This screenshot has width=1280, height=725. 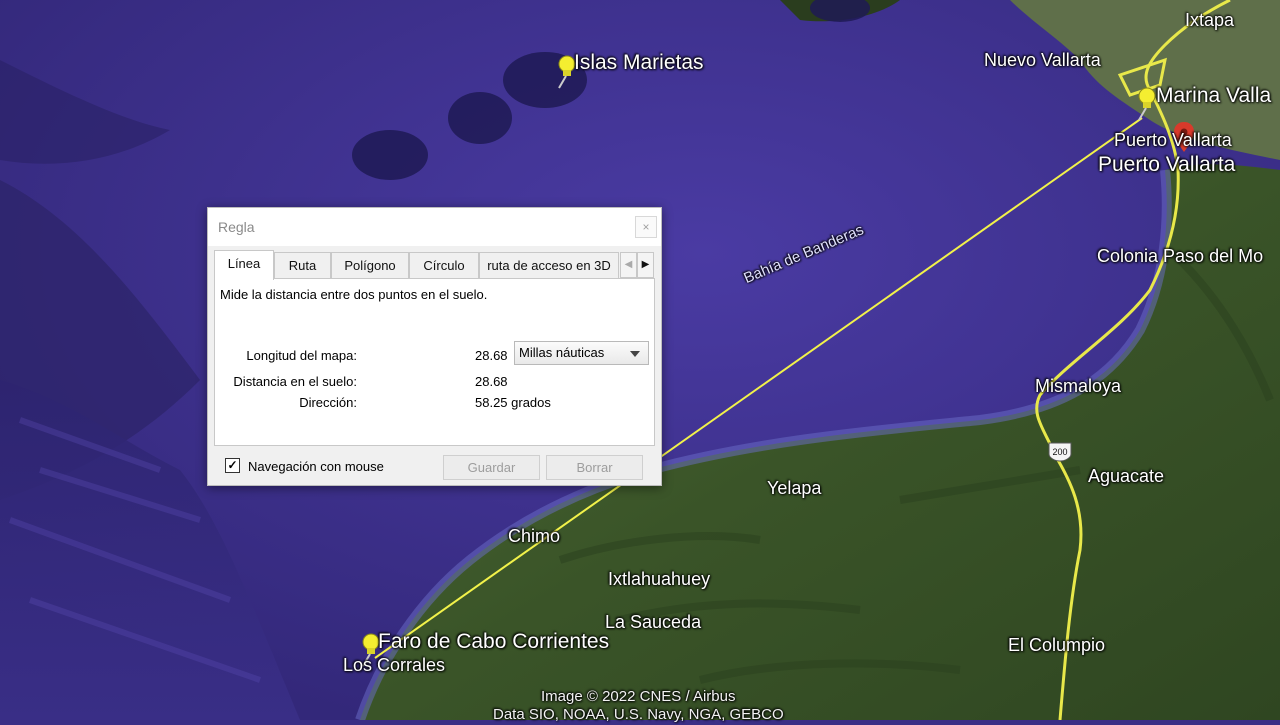 I want to click on chevron-down-icon, so click(x=635, y=354).